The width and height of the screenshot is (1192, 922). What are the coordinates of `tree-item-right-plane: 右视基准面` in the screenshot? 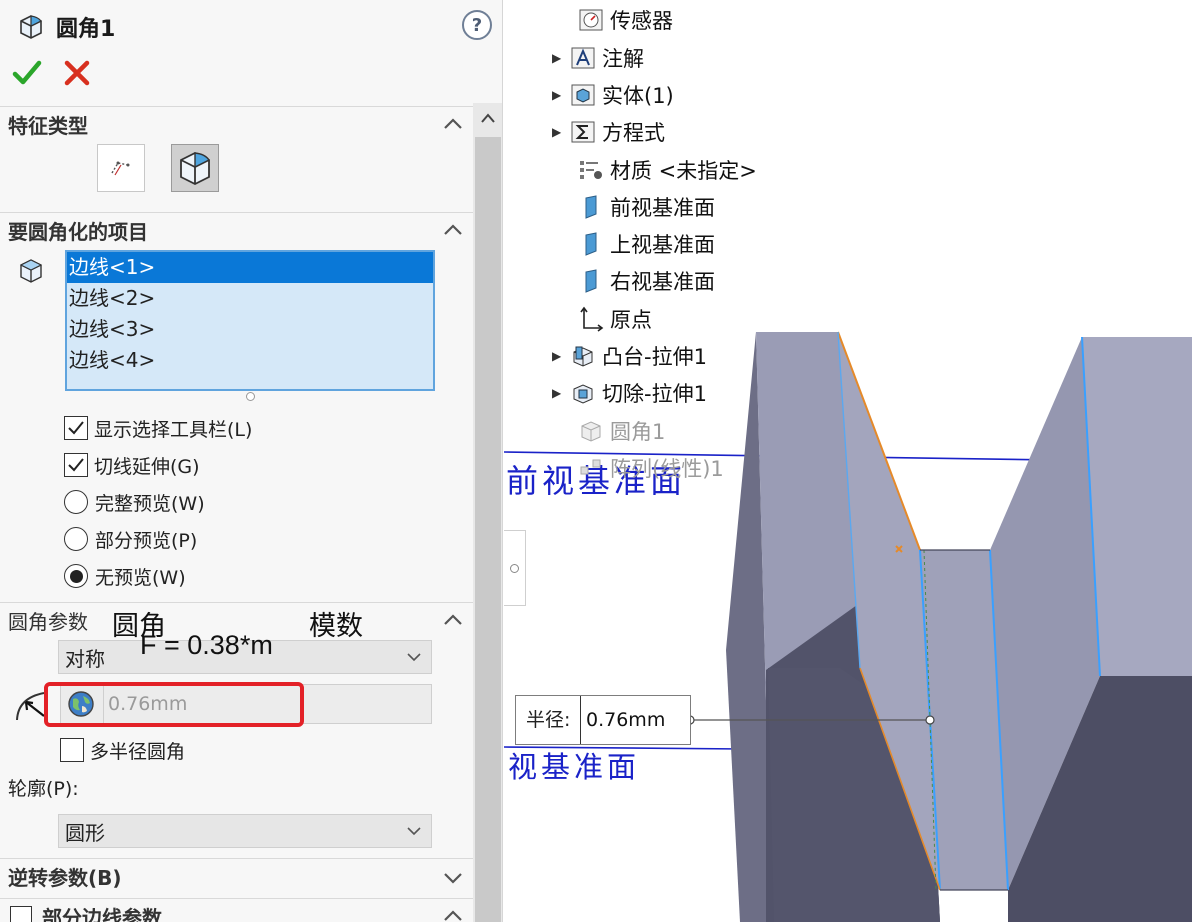 It's located at (637, 281).